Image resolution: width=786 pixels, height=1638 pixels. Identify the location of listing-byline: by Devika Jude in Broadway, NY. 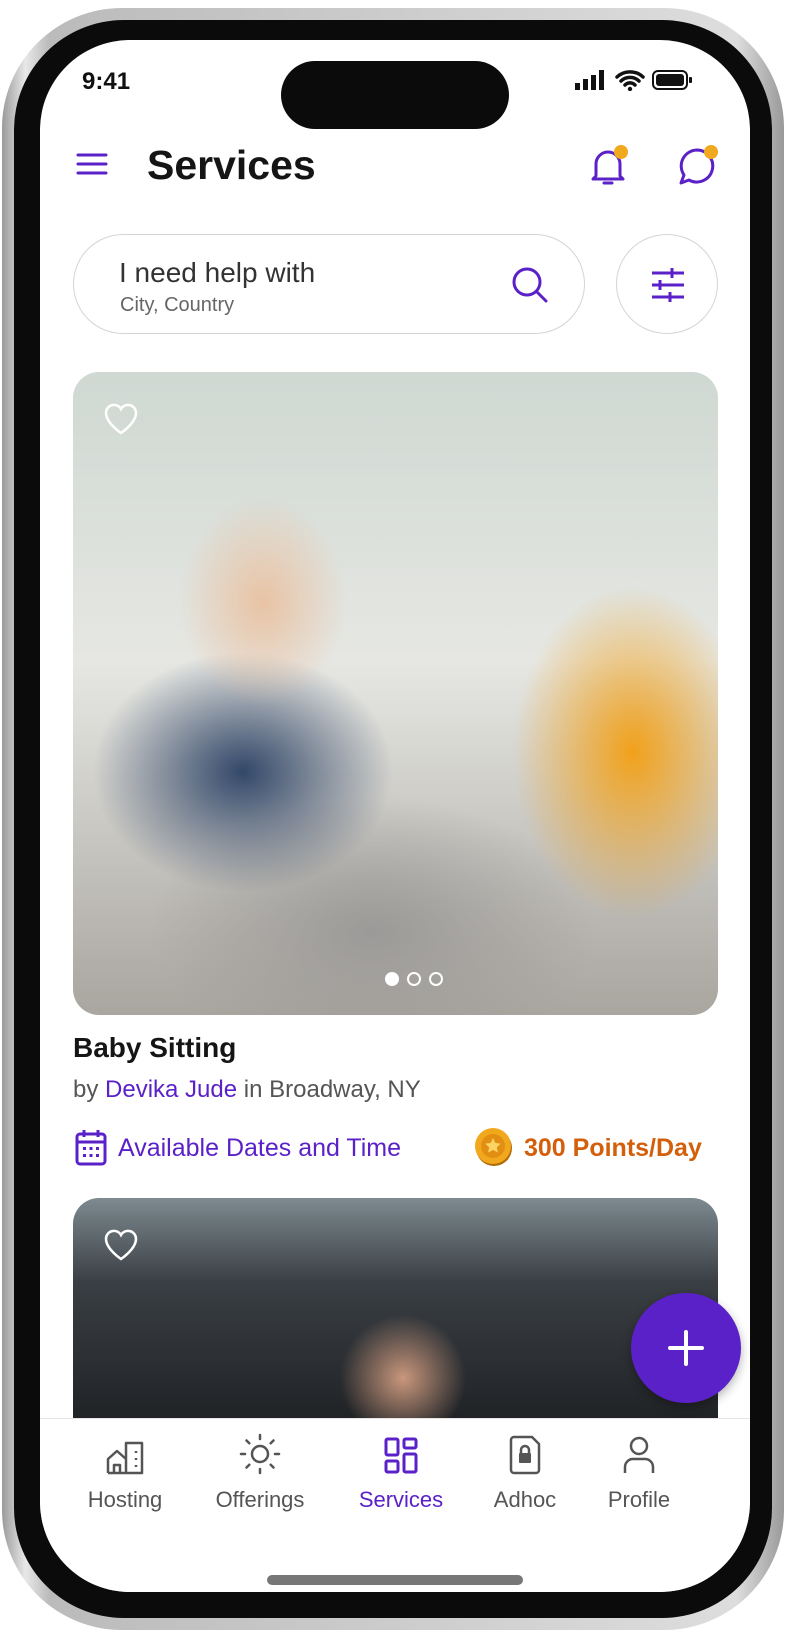
(247, 1090).